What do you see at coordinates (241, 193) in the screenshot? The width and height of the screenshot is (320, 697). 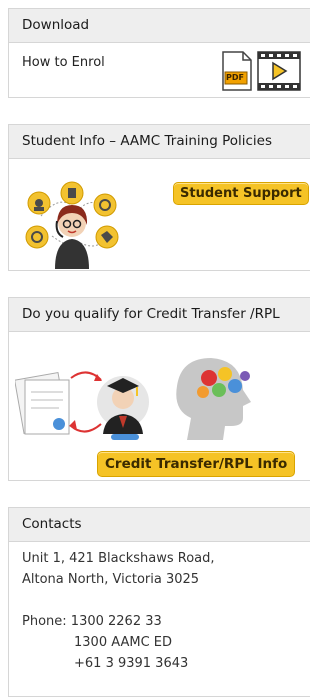 I see `student-support-button: Student Support` at bounding box center [241, 193].